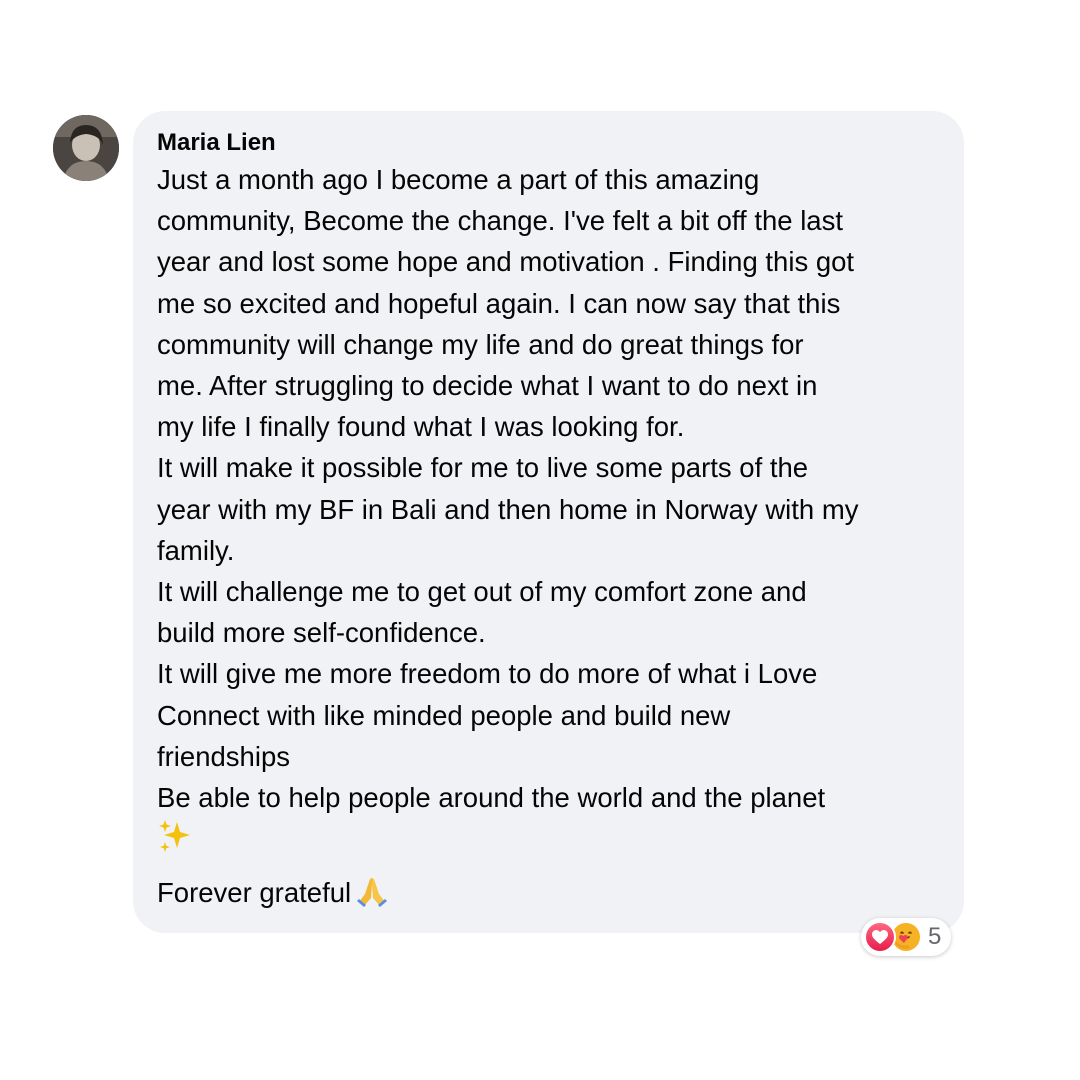 This screenshot has width=1080, height=1080. Describe the element at coordinates (321, 633) in the screenshot. I see `comment-line: build more self-confidence.` at that location.